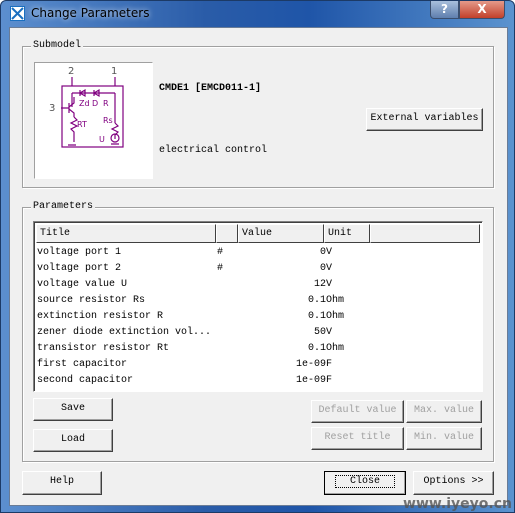 The width and height of the screenshot is (515, 513). What do you see at coordinates (256, 349) in the screenshot?
I see `table-row: transistor resistor Rt 0.1 Ohm` at bounding box center [256, 349].